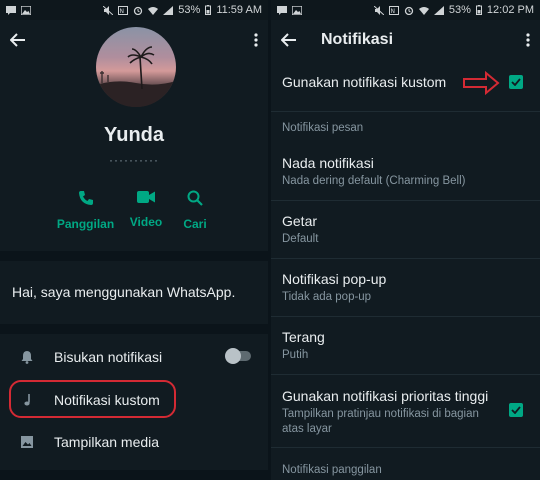 Image resolution: width=540 pixels, height=480 pixels. Describe the element at coordinates (107, 442) in the screenshot. I see `show-media-label: Tampilkan media` at that location.